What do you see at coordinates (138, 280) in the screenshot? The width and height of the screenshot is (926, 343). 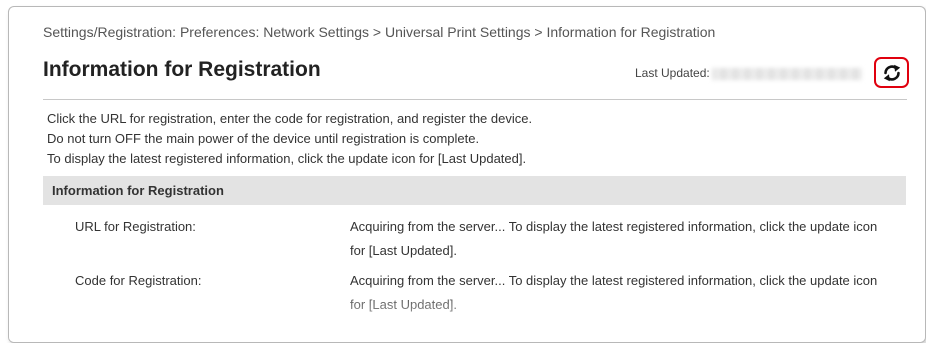 I see `code-label: Code for Registration:` at bounding box center [138, 280].